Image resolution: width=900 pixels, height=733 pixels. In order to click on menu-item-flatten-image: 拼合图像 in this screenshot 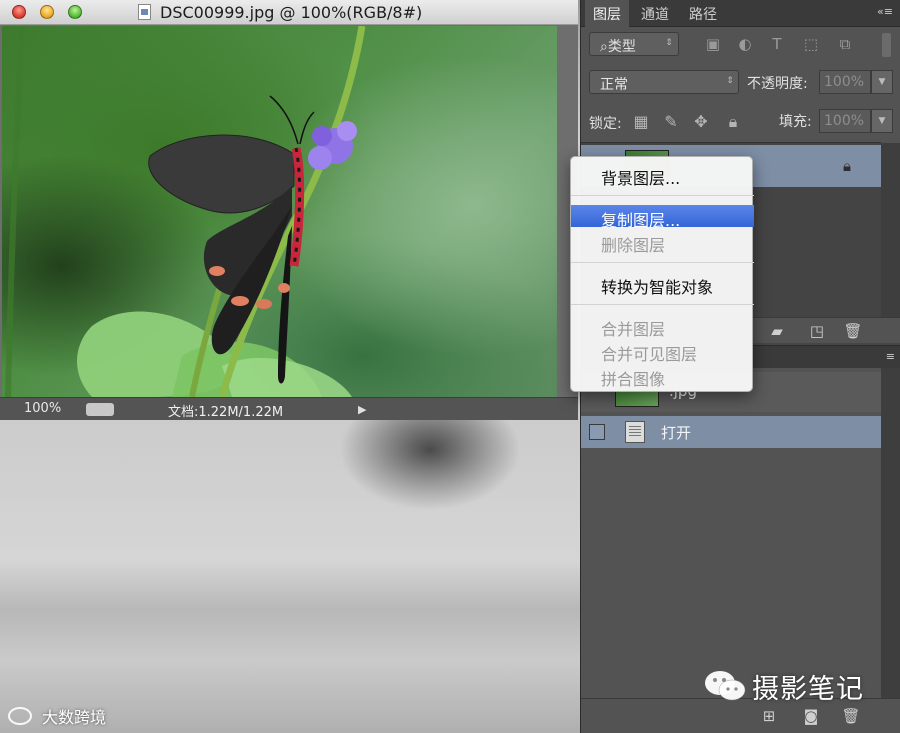, I will do `click(662, 376)`.